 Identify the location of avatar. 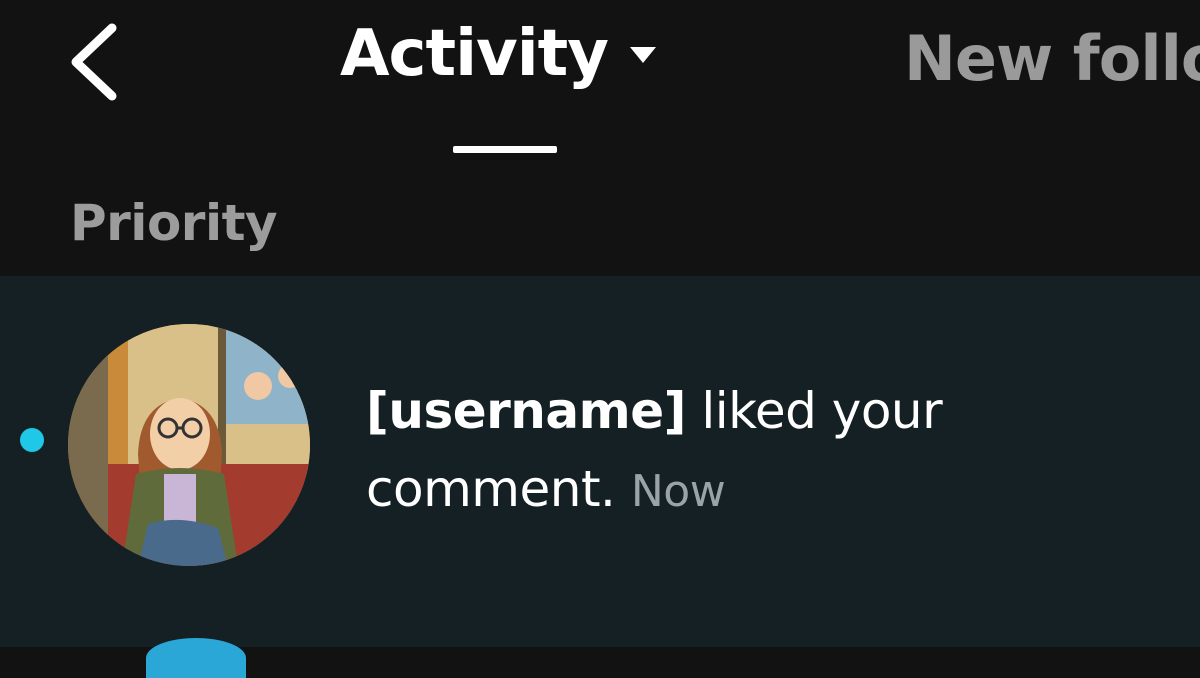
(189, 445).